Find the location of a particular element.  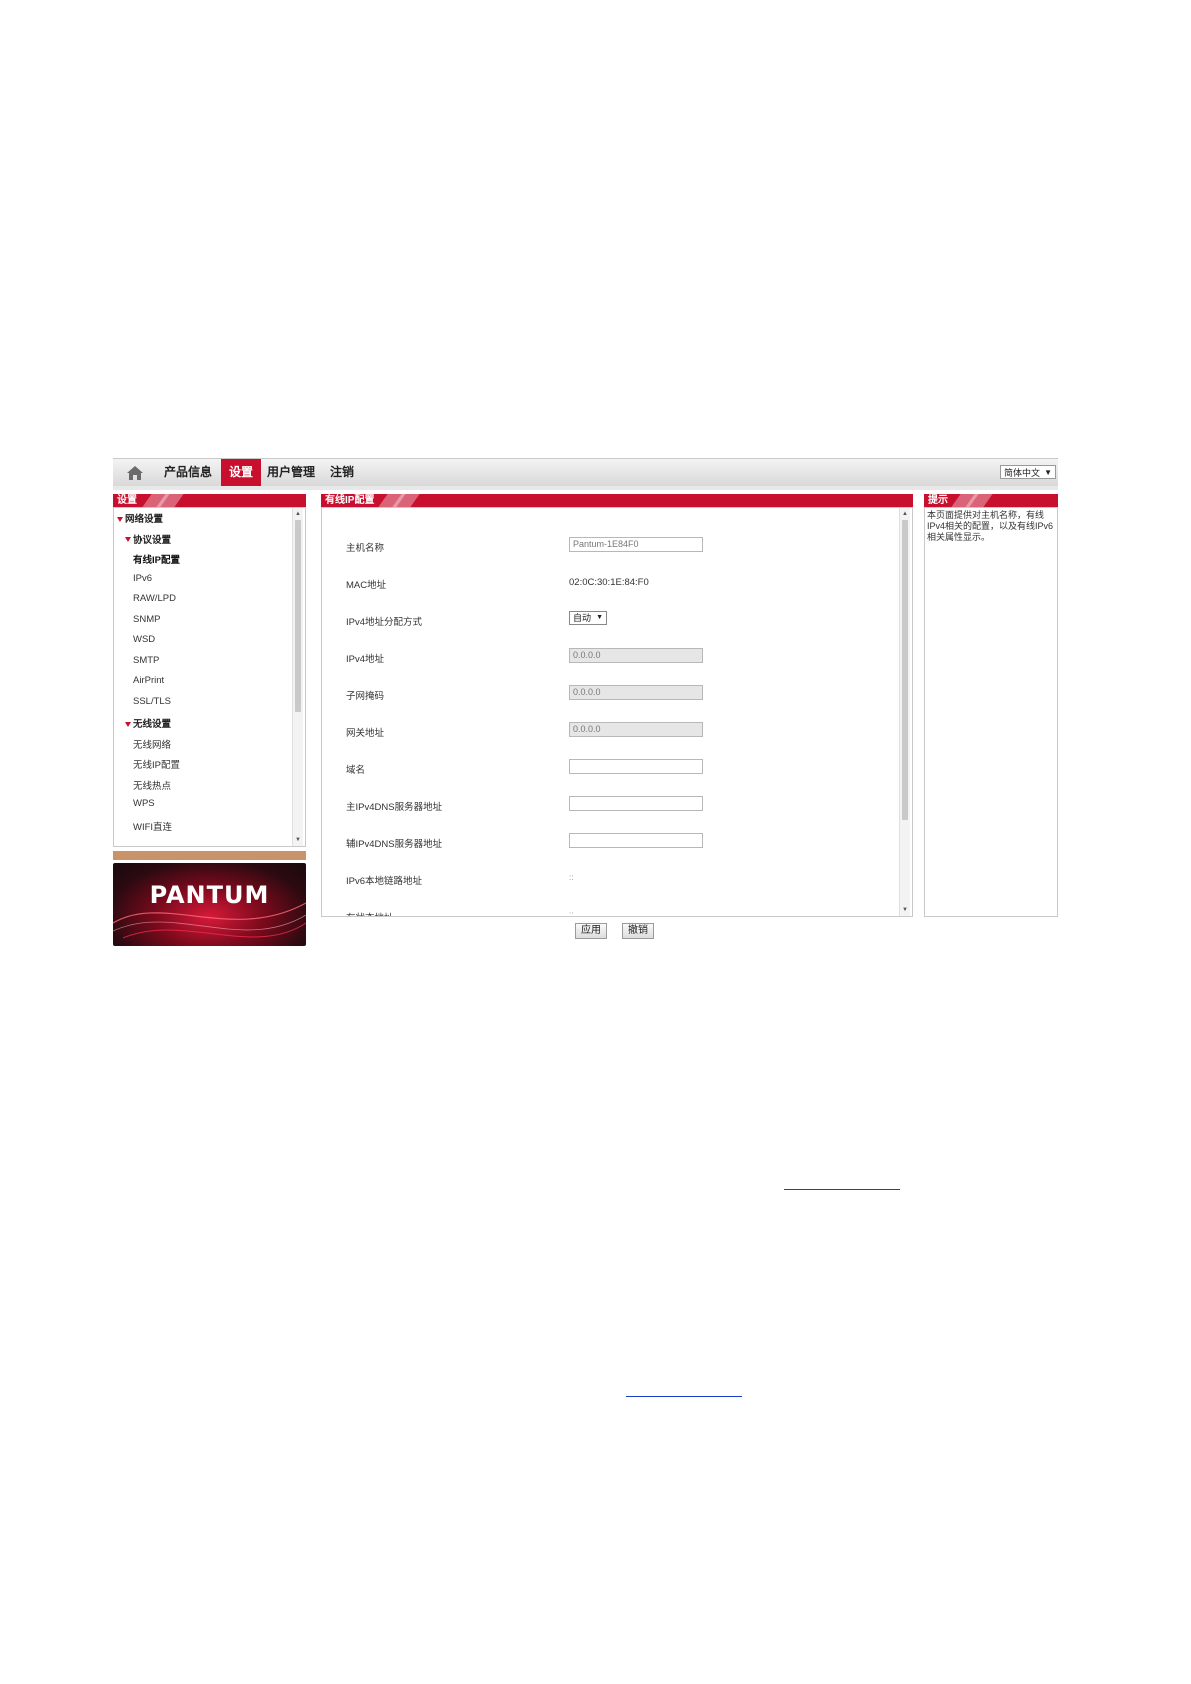

sidebar-tree-item: 无线热点 is located at coordinates (152, 785).